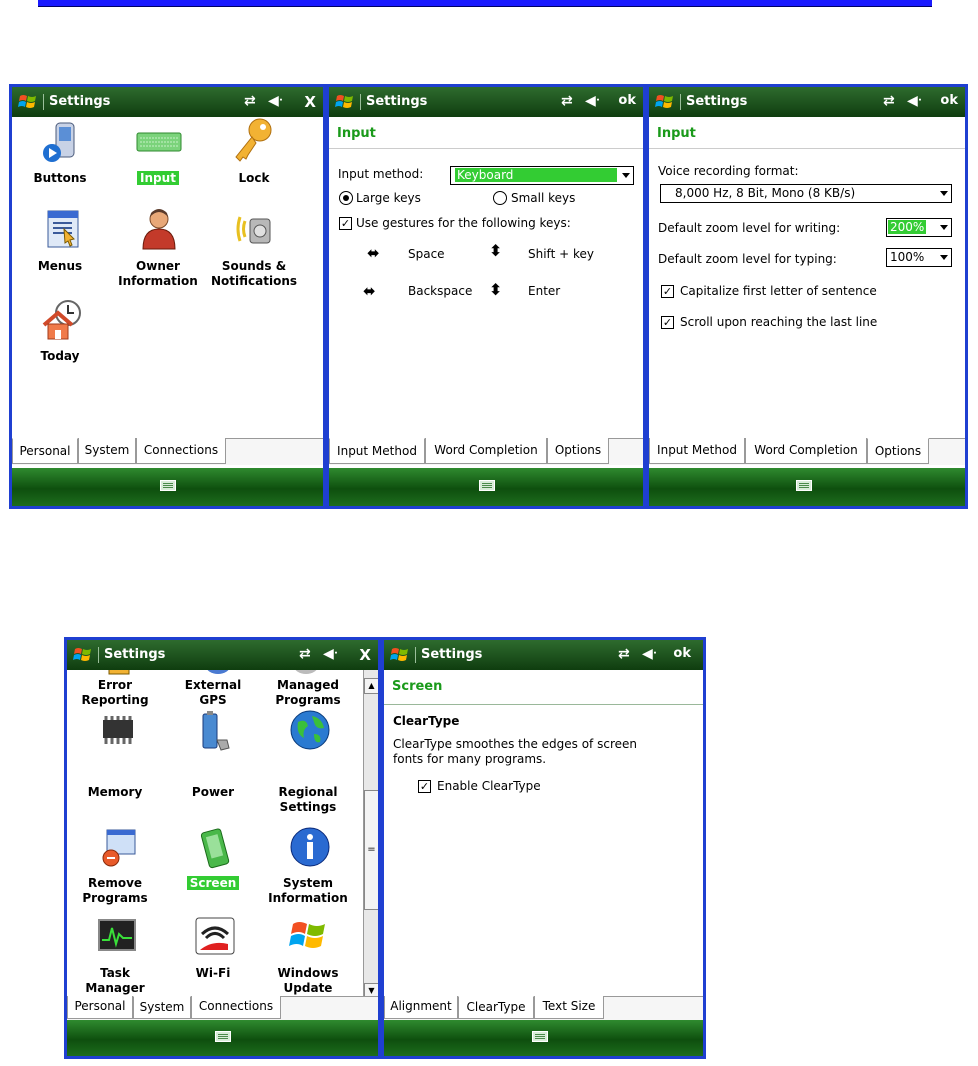  What do you see at coordinates (747, 259) in the screenshot?
I see `zoom-typing-label: Default zoom level for typing:` at bounding box center [747, 259].